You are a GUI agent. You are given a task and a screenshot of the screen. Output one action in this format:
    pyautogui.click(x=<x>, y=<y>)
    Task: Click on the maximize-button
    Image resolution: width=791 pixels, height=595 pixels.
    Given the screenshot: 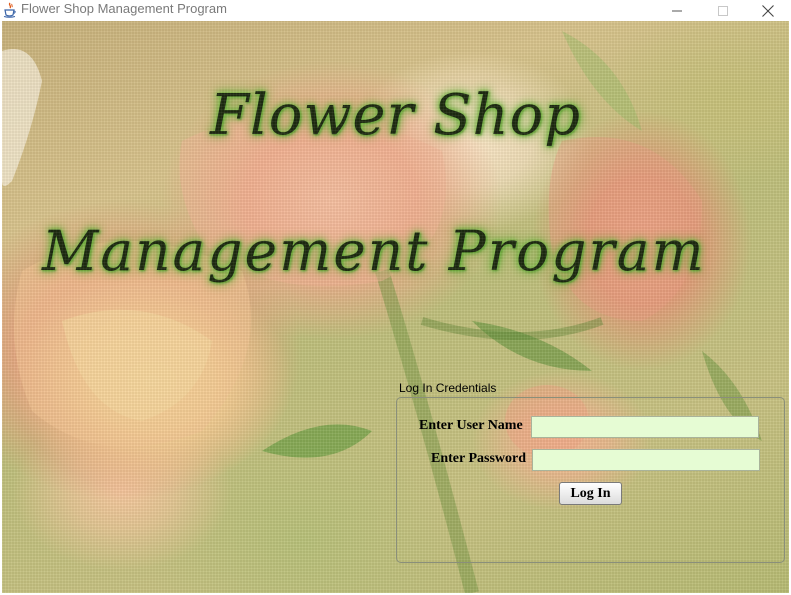 What is the action you would take?
    pyautogui.click(x=723, y=10)
    